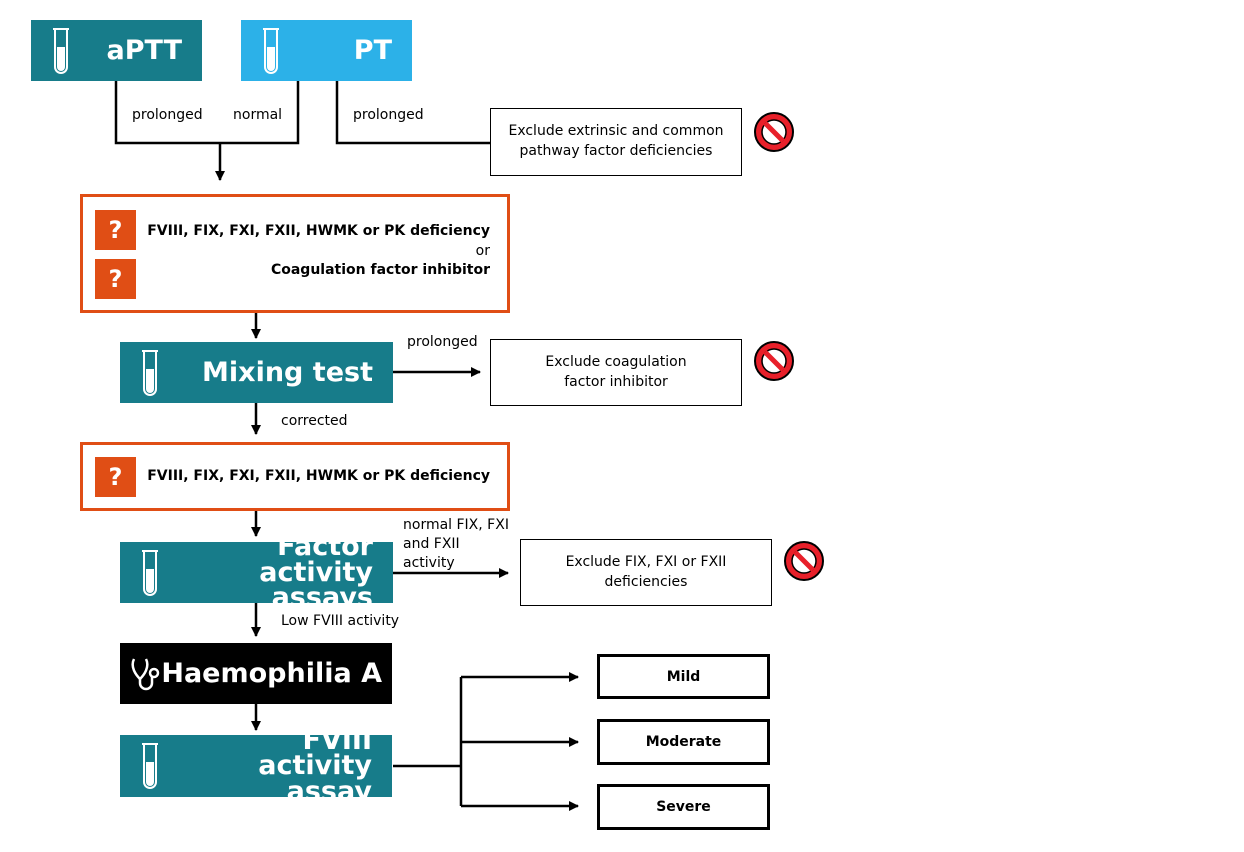  Describe the element at coordinates (380, 270) in the screenshot. I see `hypothesis-1-line2: Coagulation factor inhibitor` at that location.